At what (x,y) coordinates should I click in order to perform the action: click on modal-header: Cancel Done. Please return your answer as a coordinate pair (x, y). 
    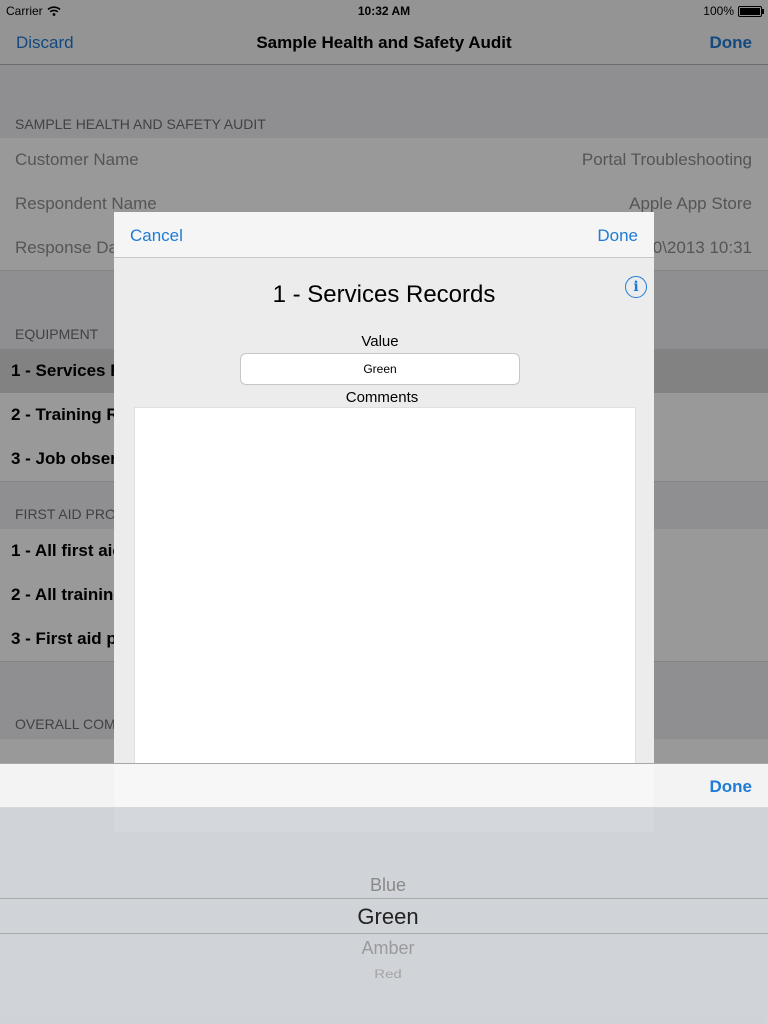
    Looking at the image, I should click on (384, 235).